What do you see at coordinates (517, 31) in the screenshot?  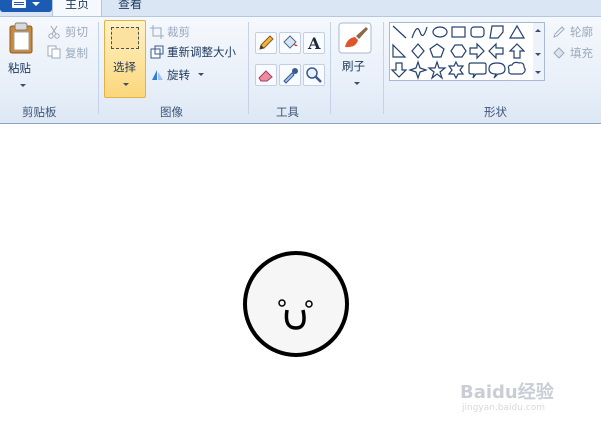 I see `triangle-shape-icon` at bounding box center [517, 31].